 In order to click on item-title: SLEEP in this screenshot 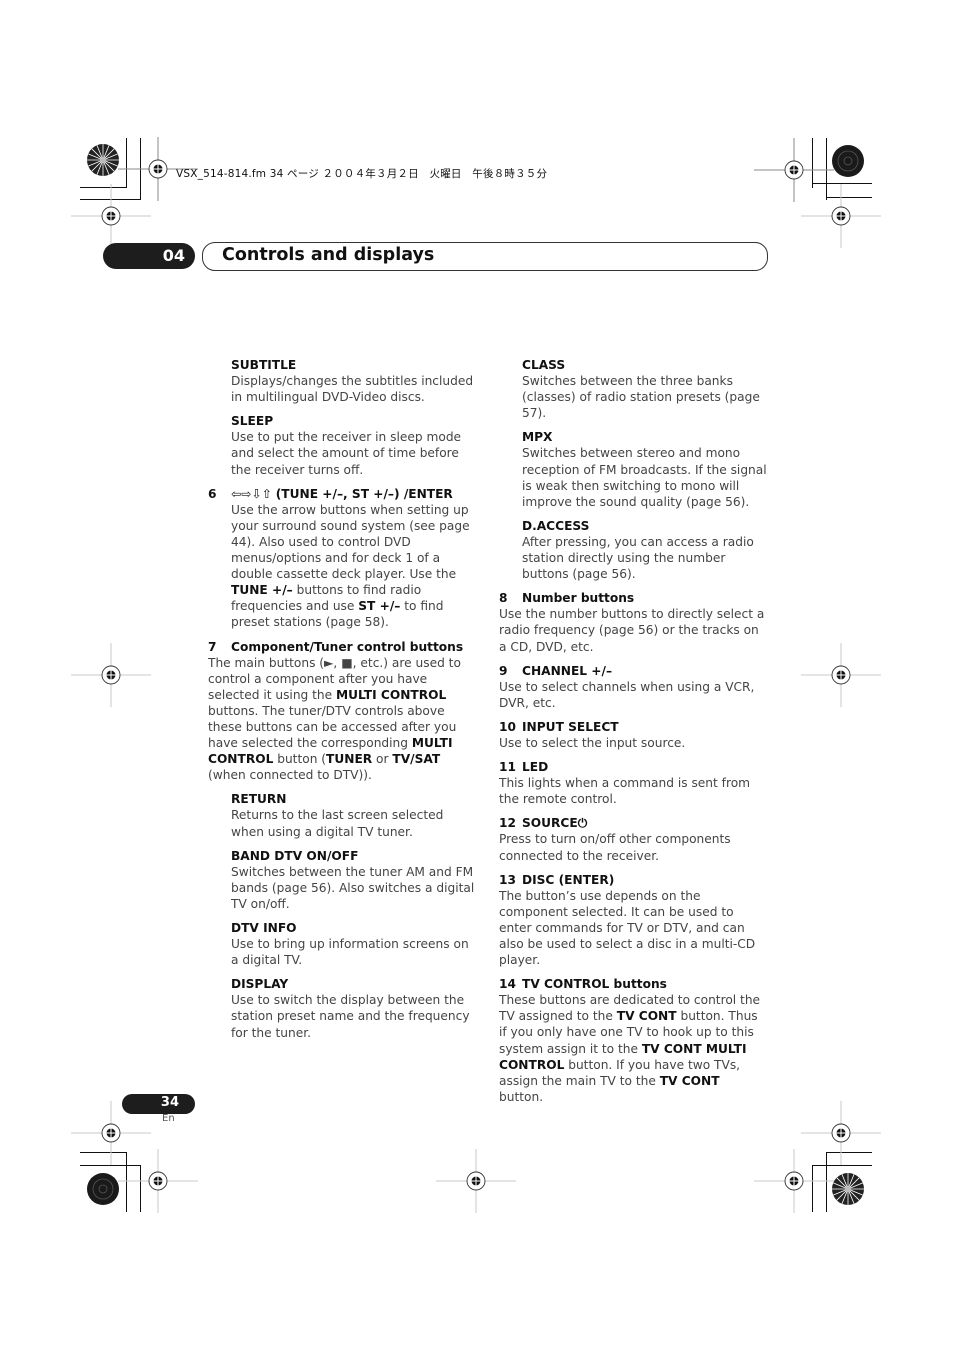, I will do `click(252, 421)`.